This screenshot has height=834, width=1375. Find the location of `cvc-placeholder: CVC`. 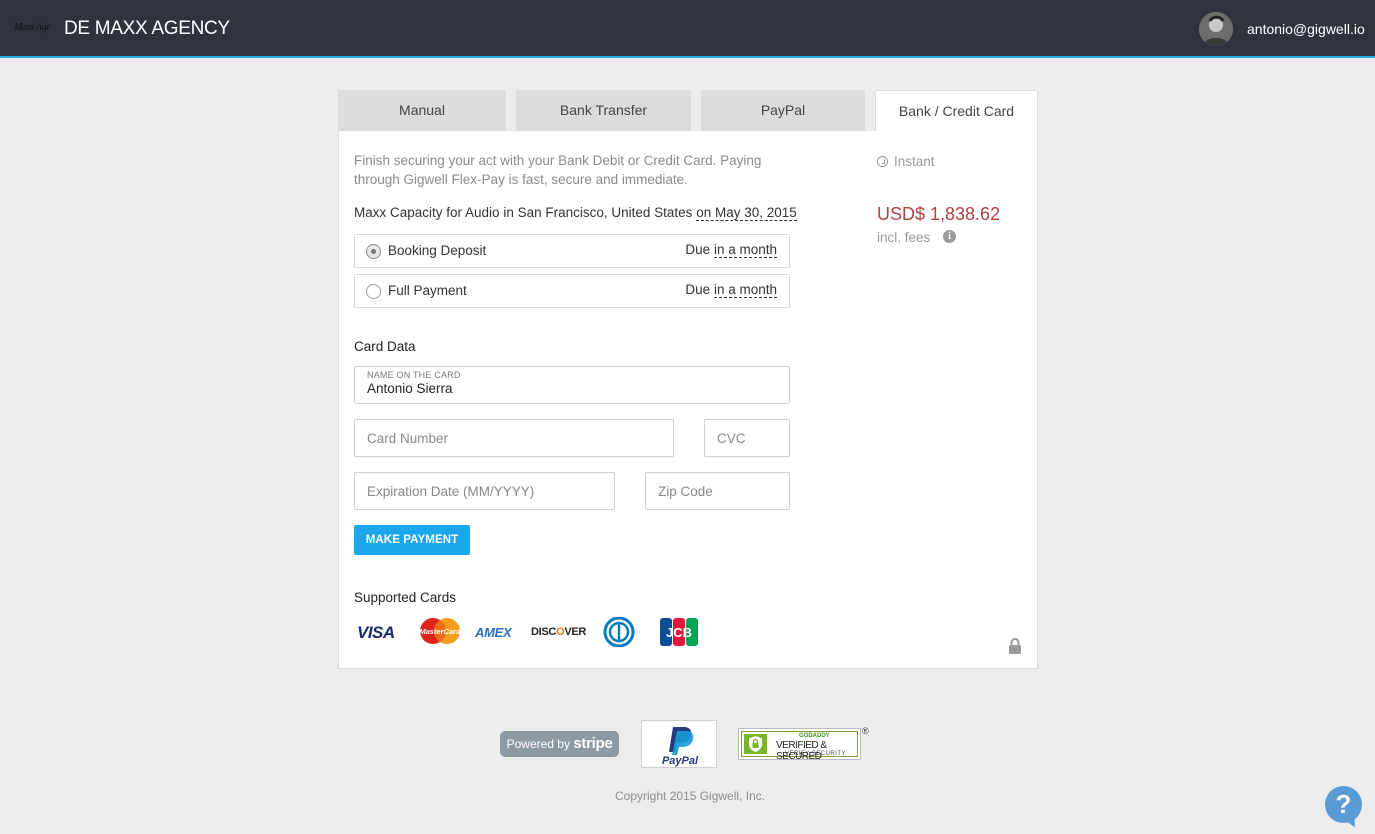

cvc-placeholder: CVC is located at coordinates (731, 438).